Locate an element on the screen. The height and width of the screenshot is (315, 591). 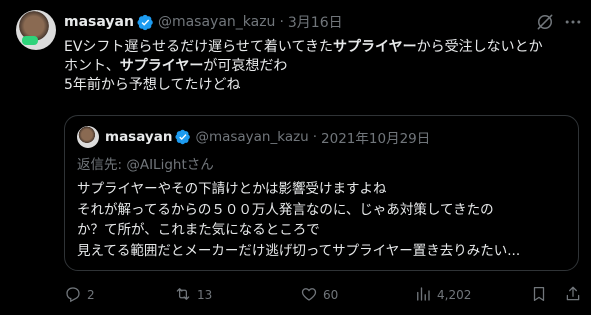
quote-line: か？て所が、これまた気になるところで is located at coordinates (198, 230).